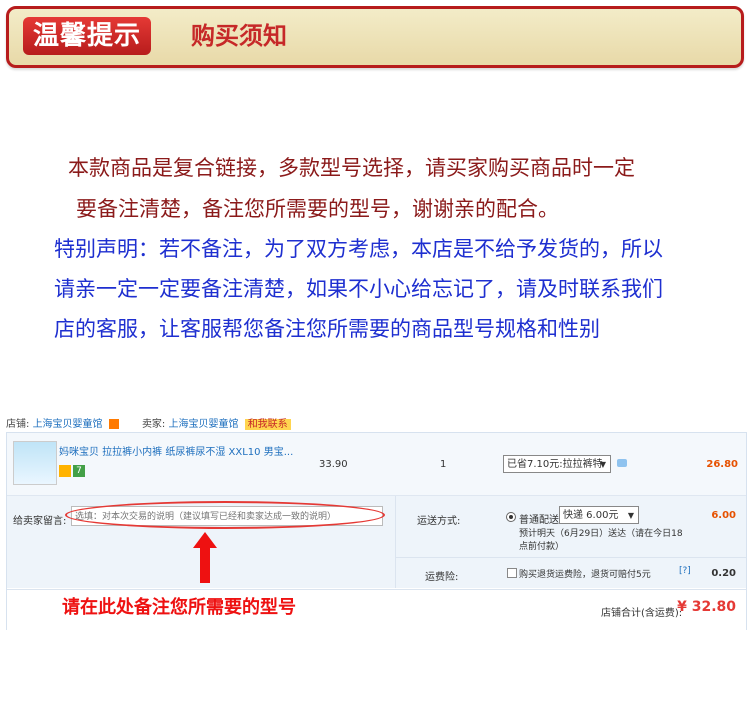 The width and height of the screenshot is (750, 714). I want to click on notice-line-5: 店的客服，让客服帮您备注您所需要的商品型号规格和性别, so click(327, 329).